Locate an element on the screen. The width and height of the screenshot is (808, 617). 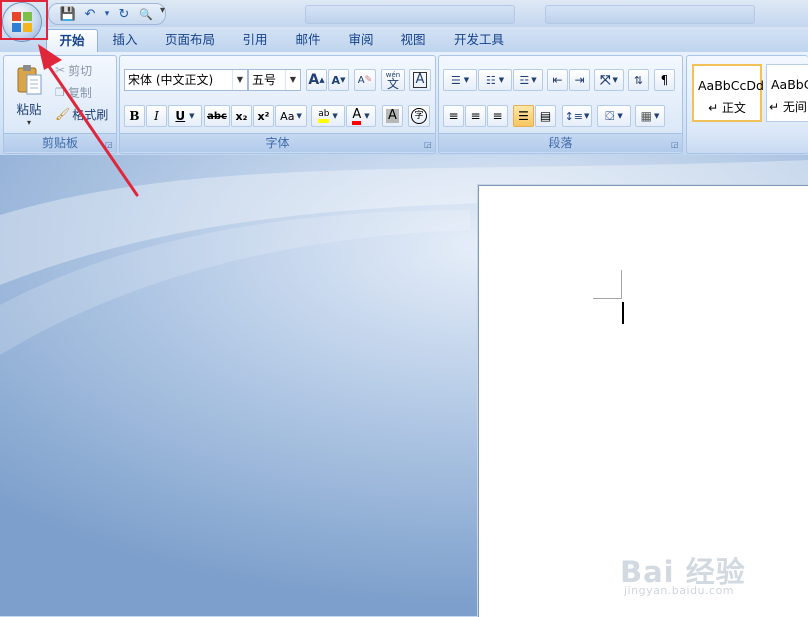
tab-page-layout: 页面布局 is located at coordinates (190, 40).